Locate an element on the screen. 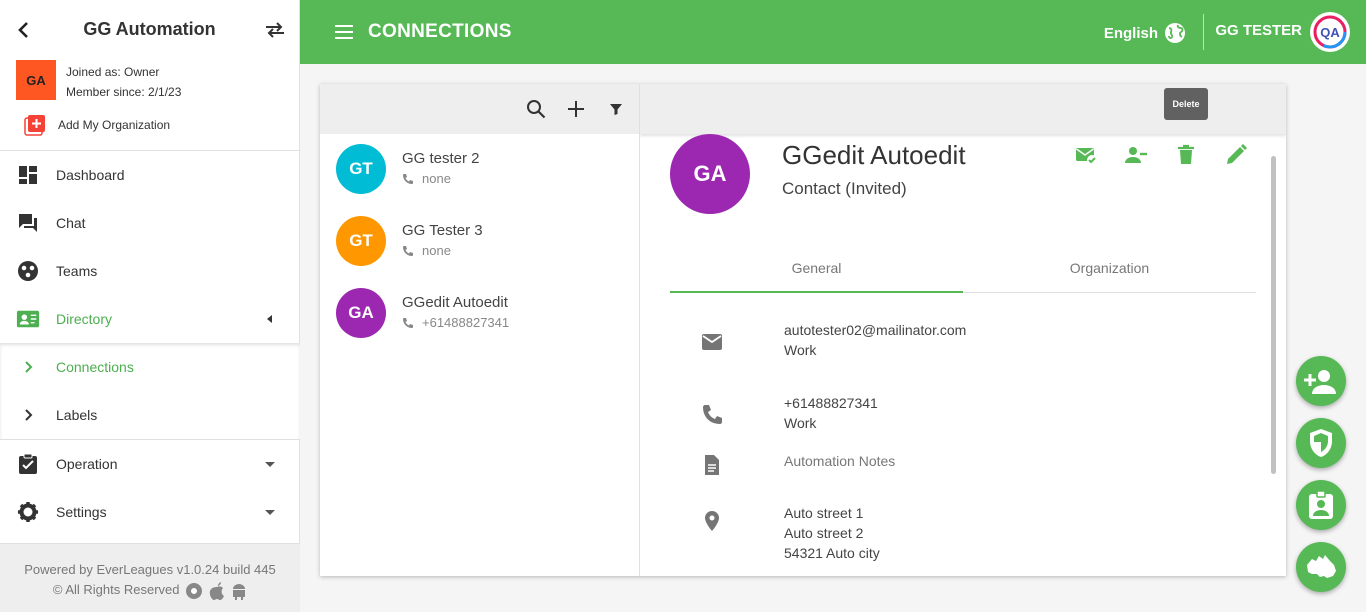 The image size is (1366, 612). sidebar-item-label: Directory is located at coordinates (84, 319).